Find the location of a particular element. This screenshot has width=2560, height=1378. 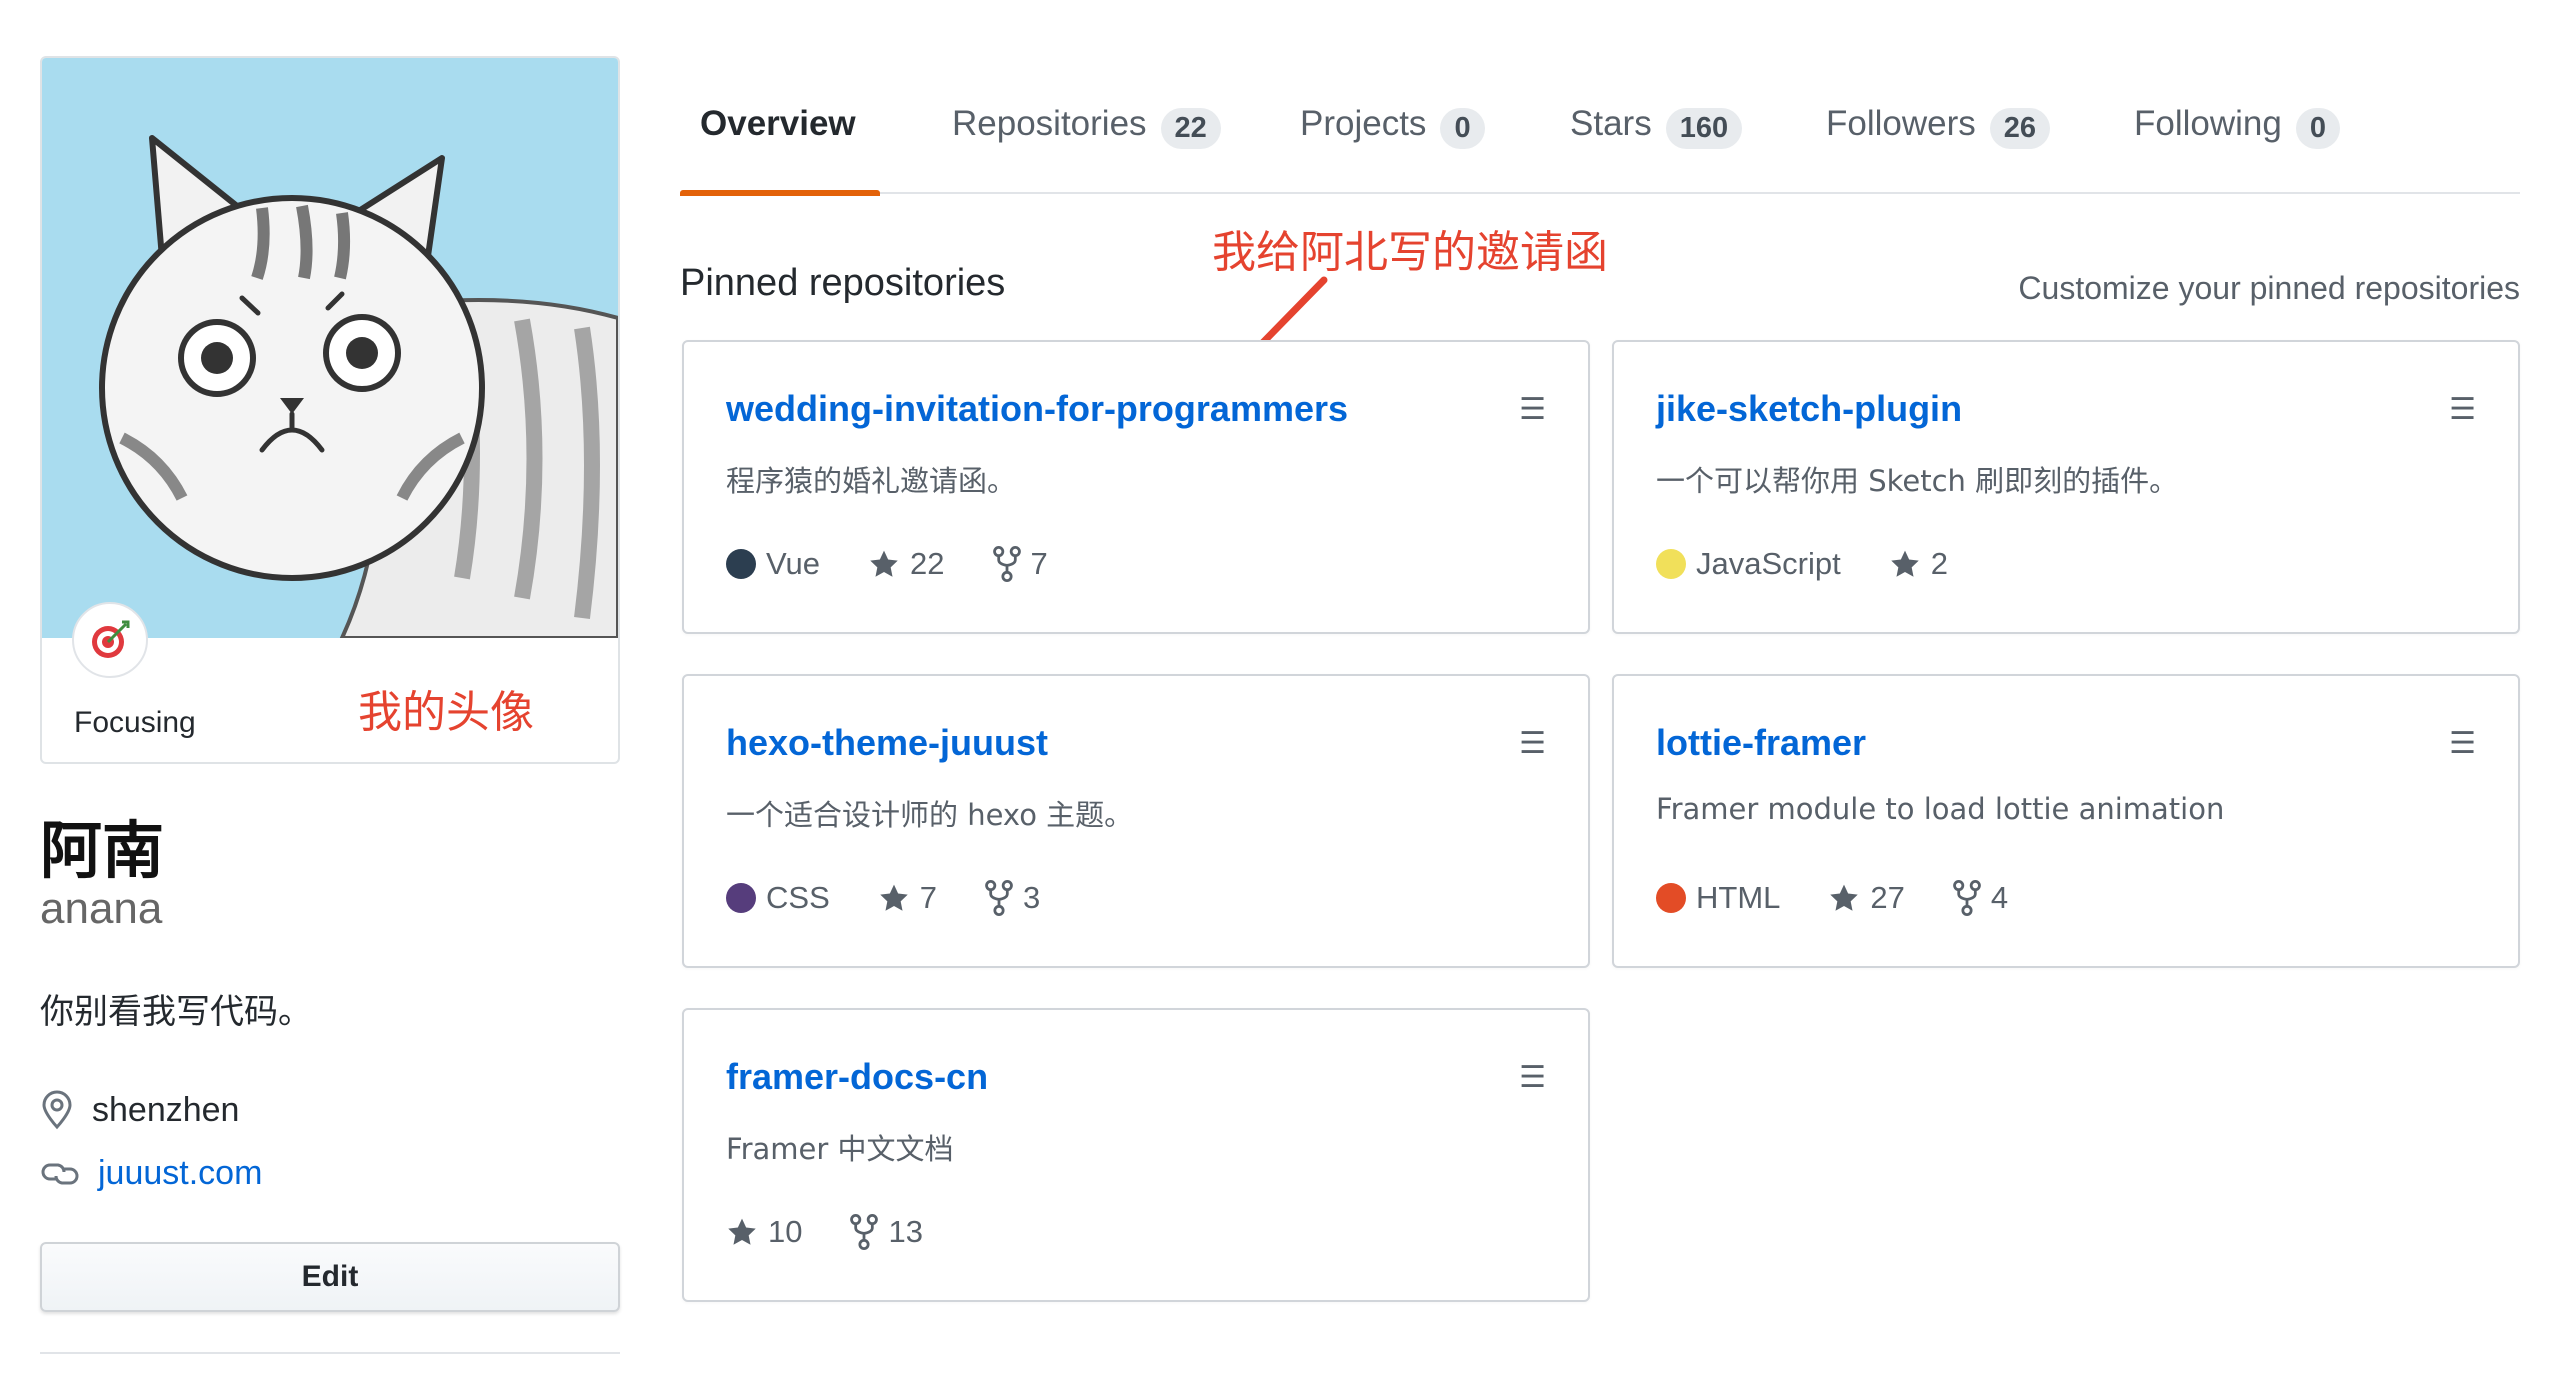

repo-forks: 4 is located at coordinates (1980, 898).